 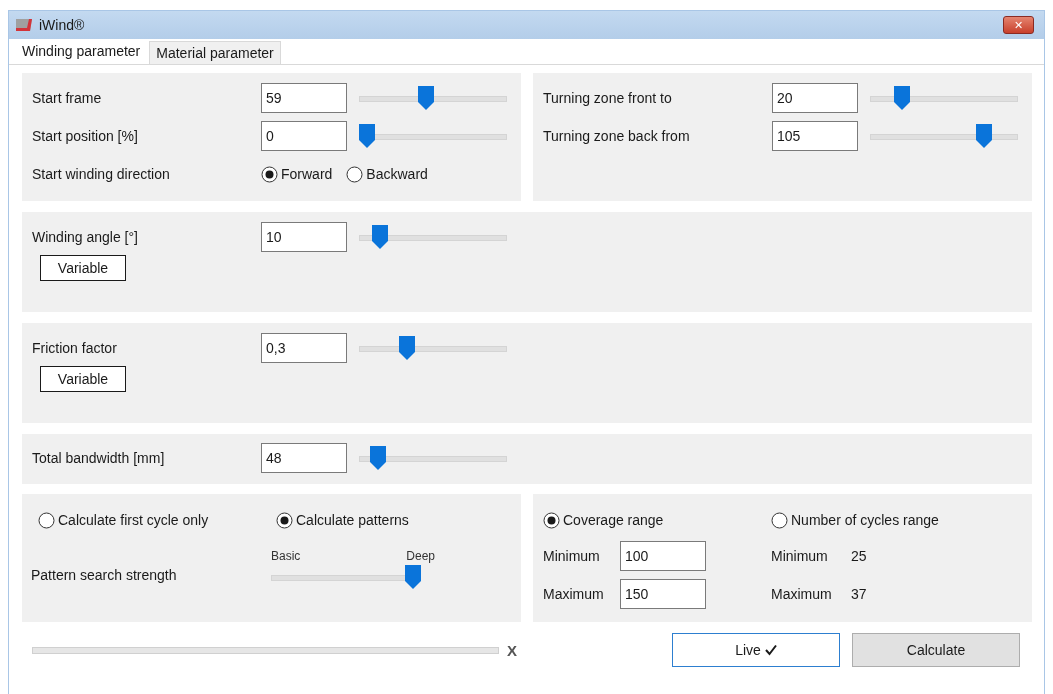 I want to click on radio-label: Calculate first cycle only, so click(x=133, y=520).